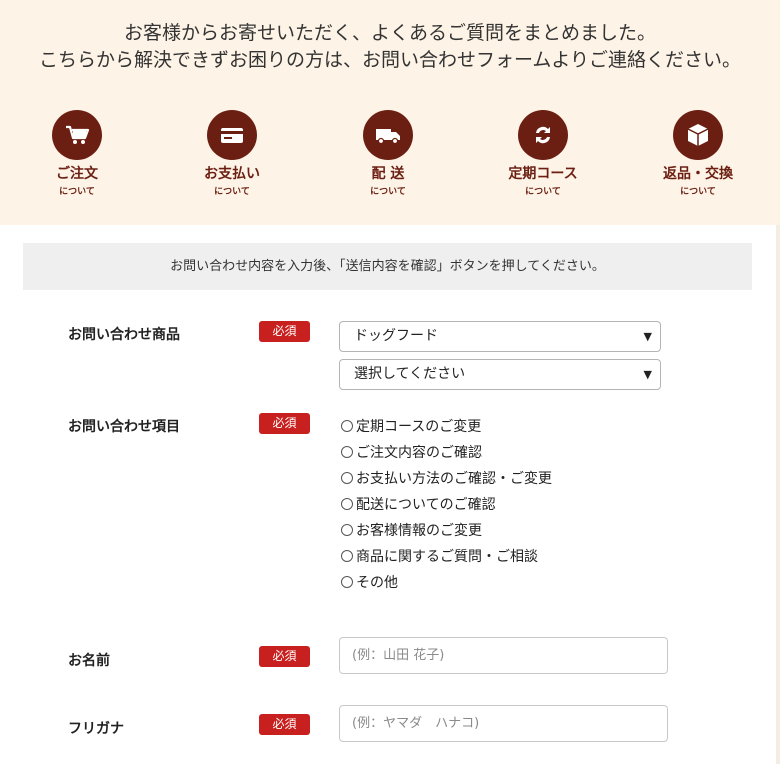  Describe the element at coordinates (77, 192) in the screenshot. I see `category-order-sub: について` at that location.